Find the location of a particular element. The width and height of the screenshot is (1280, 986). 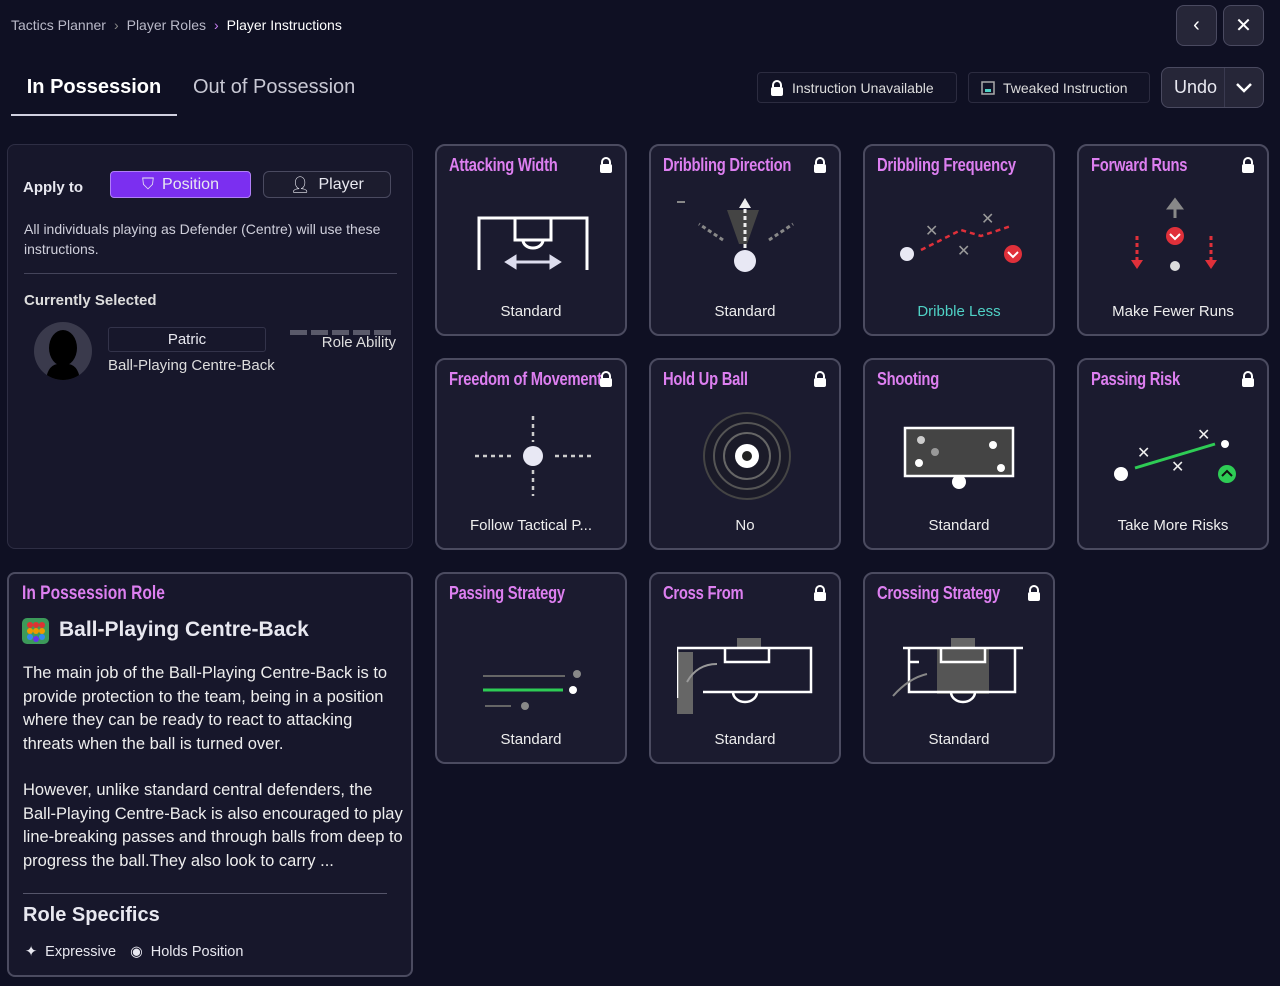

shield-icon: ⛉ is located at coordinates (148, 184).